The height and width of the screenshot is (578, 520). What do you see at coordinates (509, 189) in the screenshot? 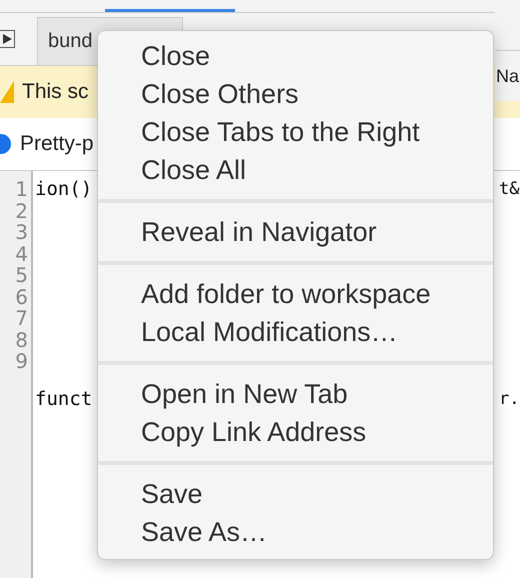
I see `code-text: t&` at bounding box center [509, 189].